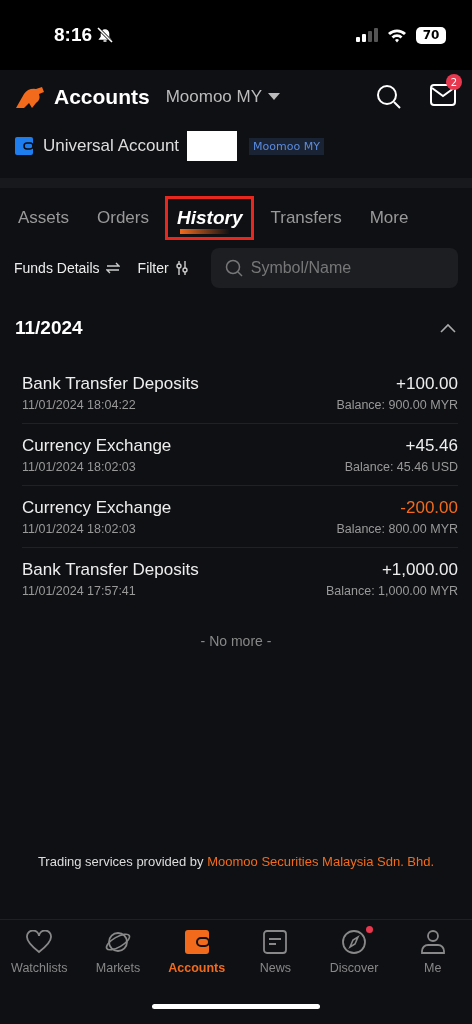 The height and width of the screenshot is (1024, 472). What do you see at coordinates (39, 958) in the screenshot?
I see `nav-tab: Watchlists` at bounding box center [39, 958].